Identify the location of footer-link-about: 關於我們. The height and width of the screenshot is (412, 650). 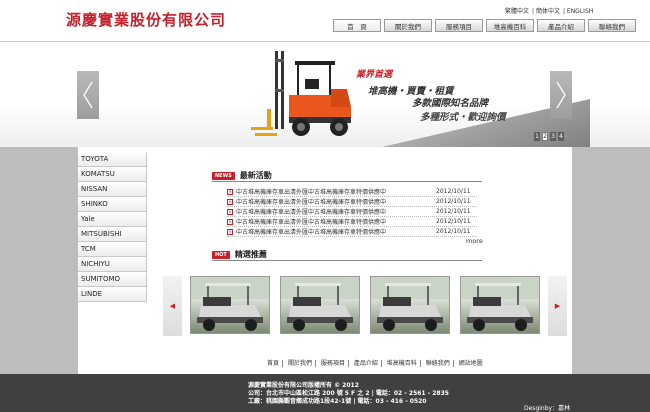
(300, 363).